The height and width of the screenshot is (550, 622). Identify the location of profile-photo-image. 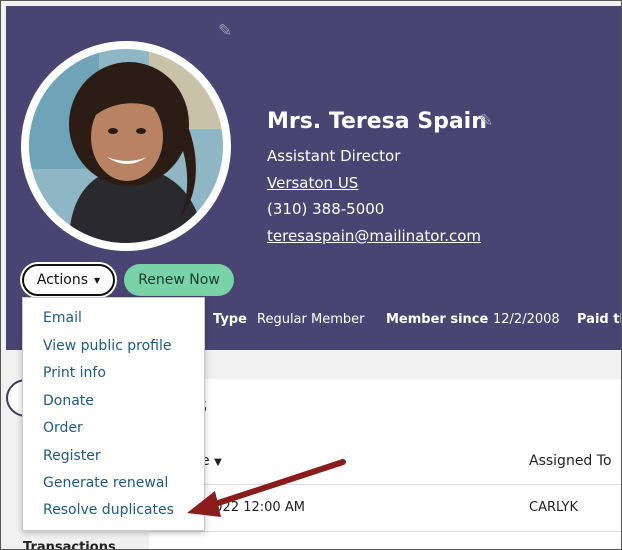
(126, 146).